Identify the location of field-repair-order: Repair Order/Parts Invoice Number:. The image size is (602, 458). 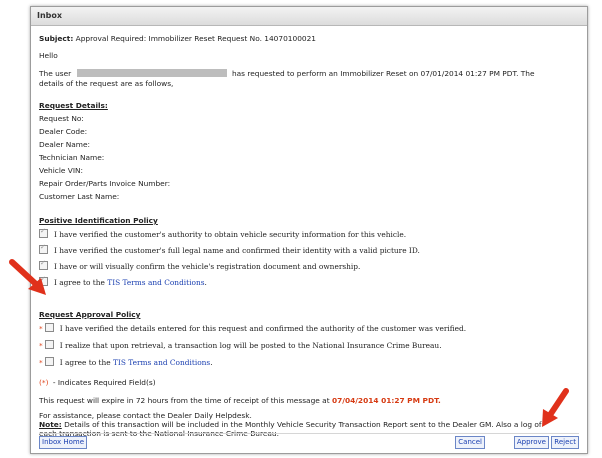
(105, 183).